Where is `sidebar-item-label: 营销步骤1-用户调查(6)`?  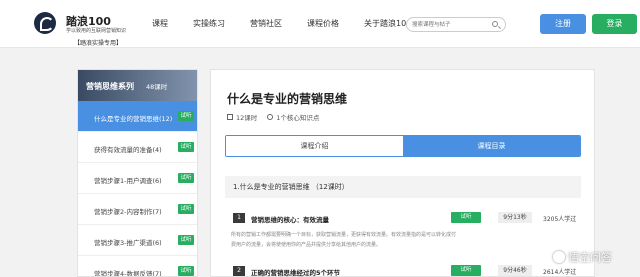
sidebar-item-label: 营销步骤1-用户调查(6) is located at coordinates (128, 181).